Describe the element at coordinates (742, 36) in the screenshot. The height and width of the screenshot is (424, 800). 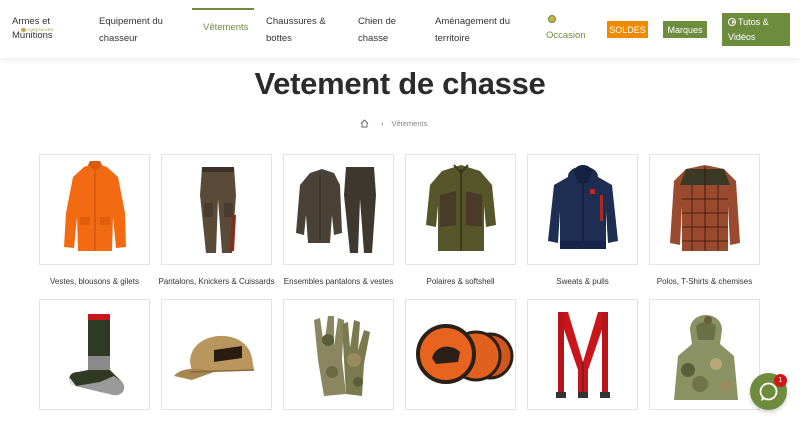
I see `tutos-label: Vidéos` at that location.